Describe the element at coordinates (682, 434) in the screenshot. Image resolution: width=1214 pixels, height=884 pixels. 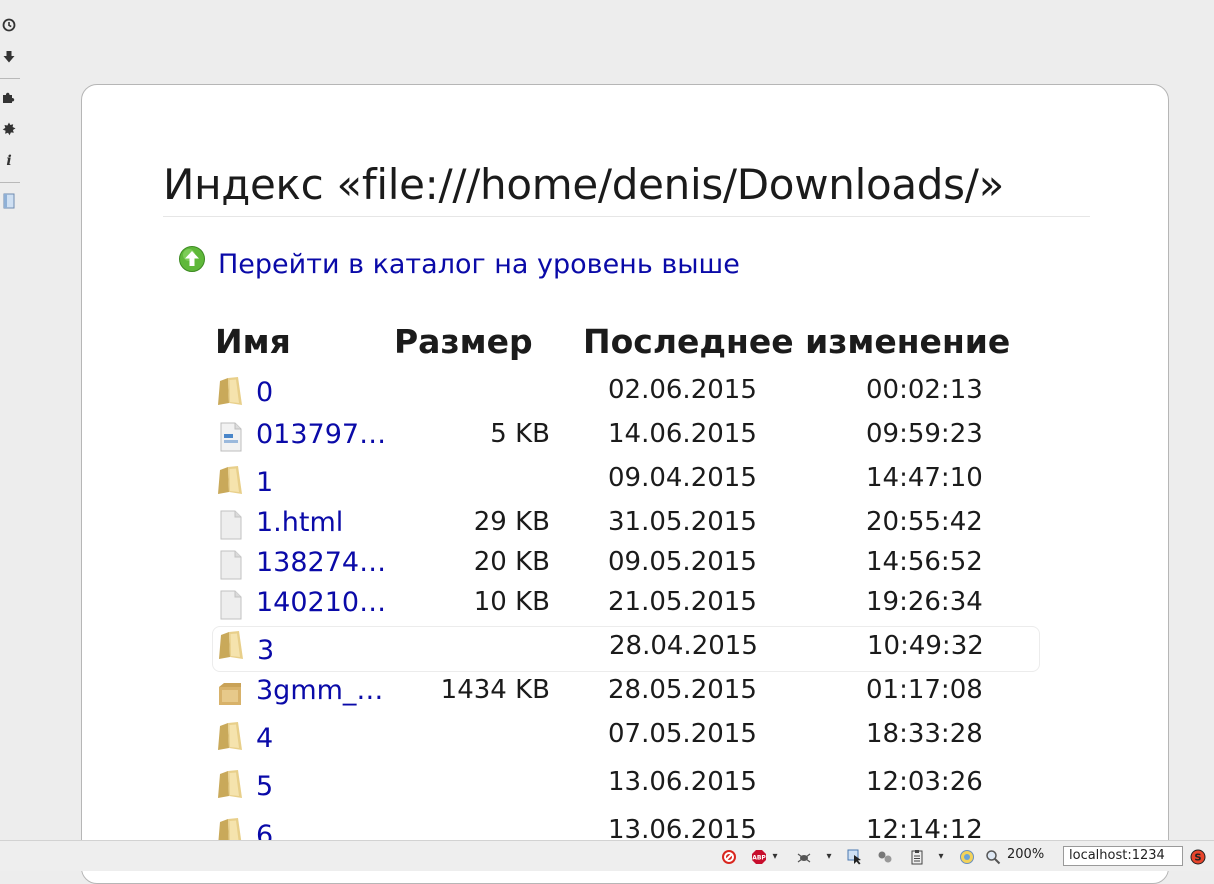
I see `file-date: 14.06.2015` at that location.